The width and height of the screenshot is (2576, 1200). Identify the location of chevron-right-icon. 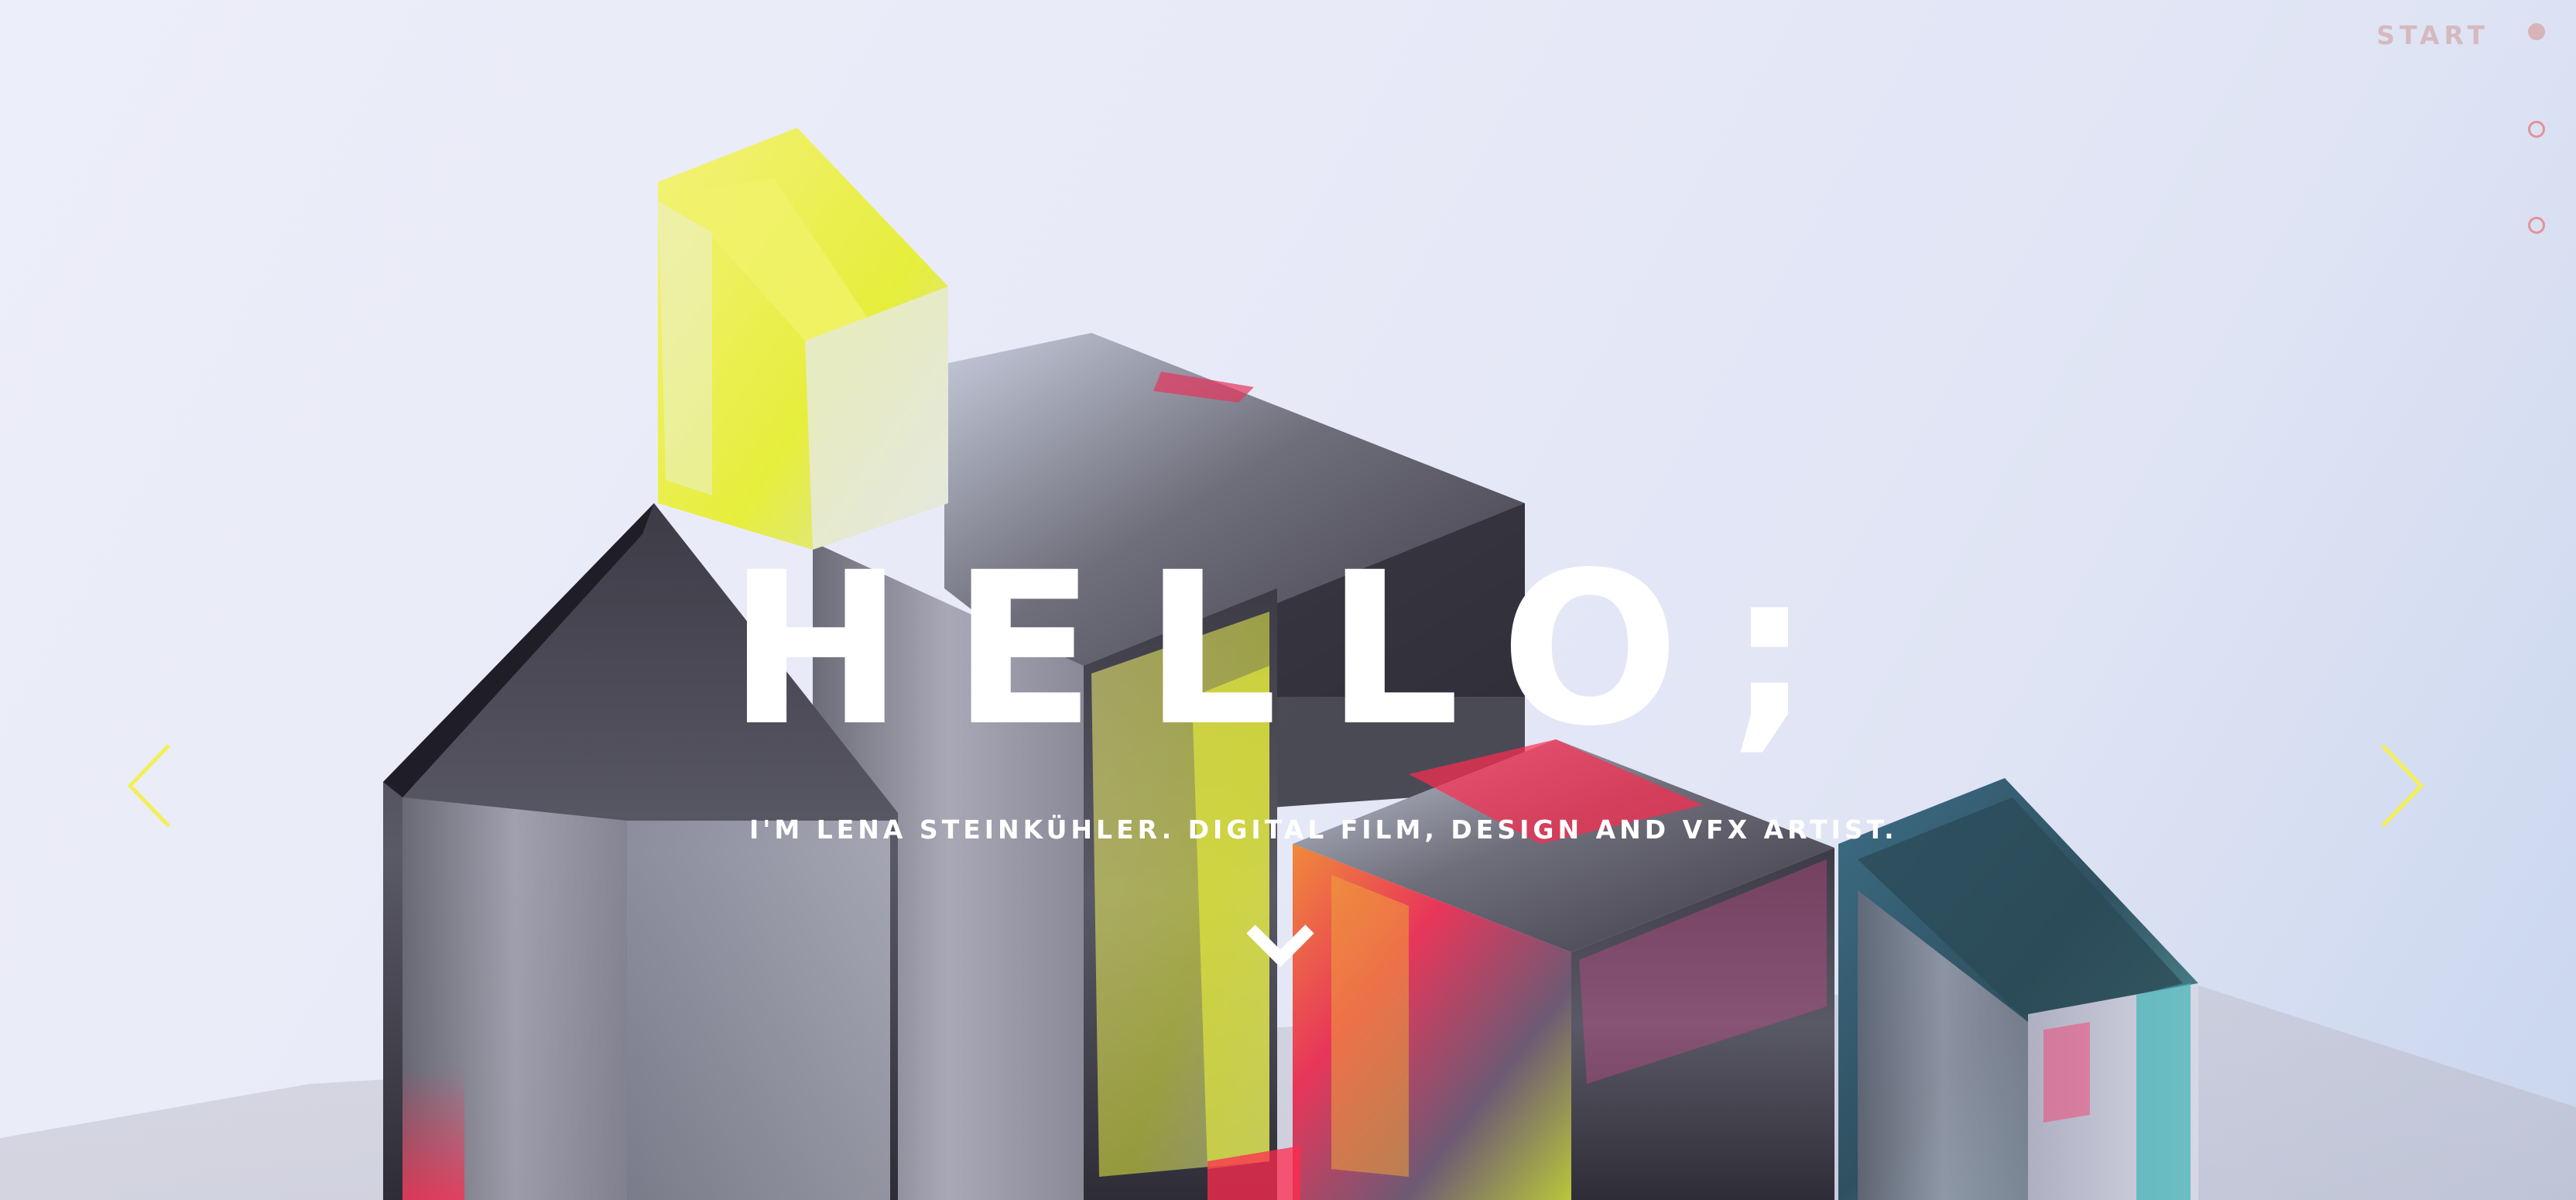
(2402, 786).